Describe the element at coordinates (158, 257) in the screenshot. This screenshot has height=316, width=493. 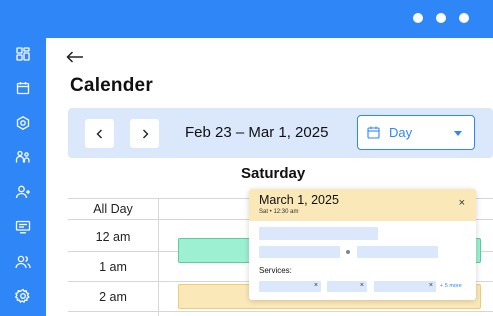
I see `grid-divider` at that location.